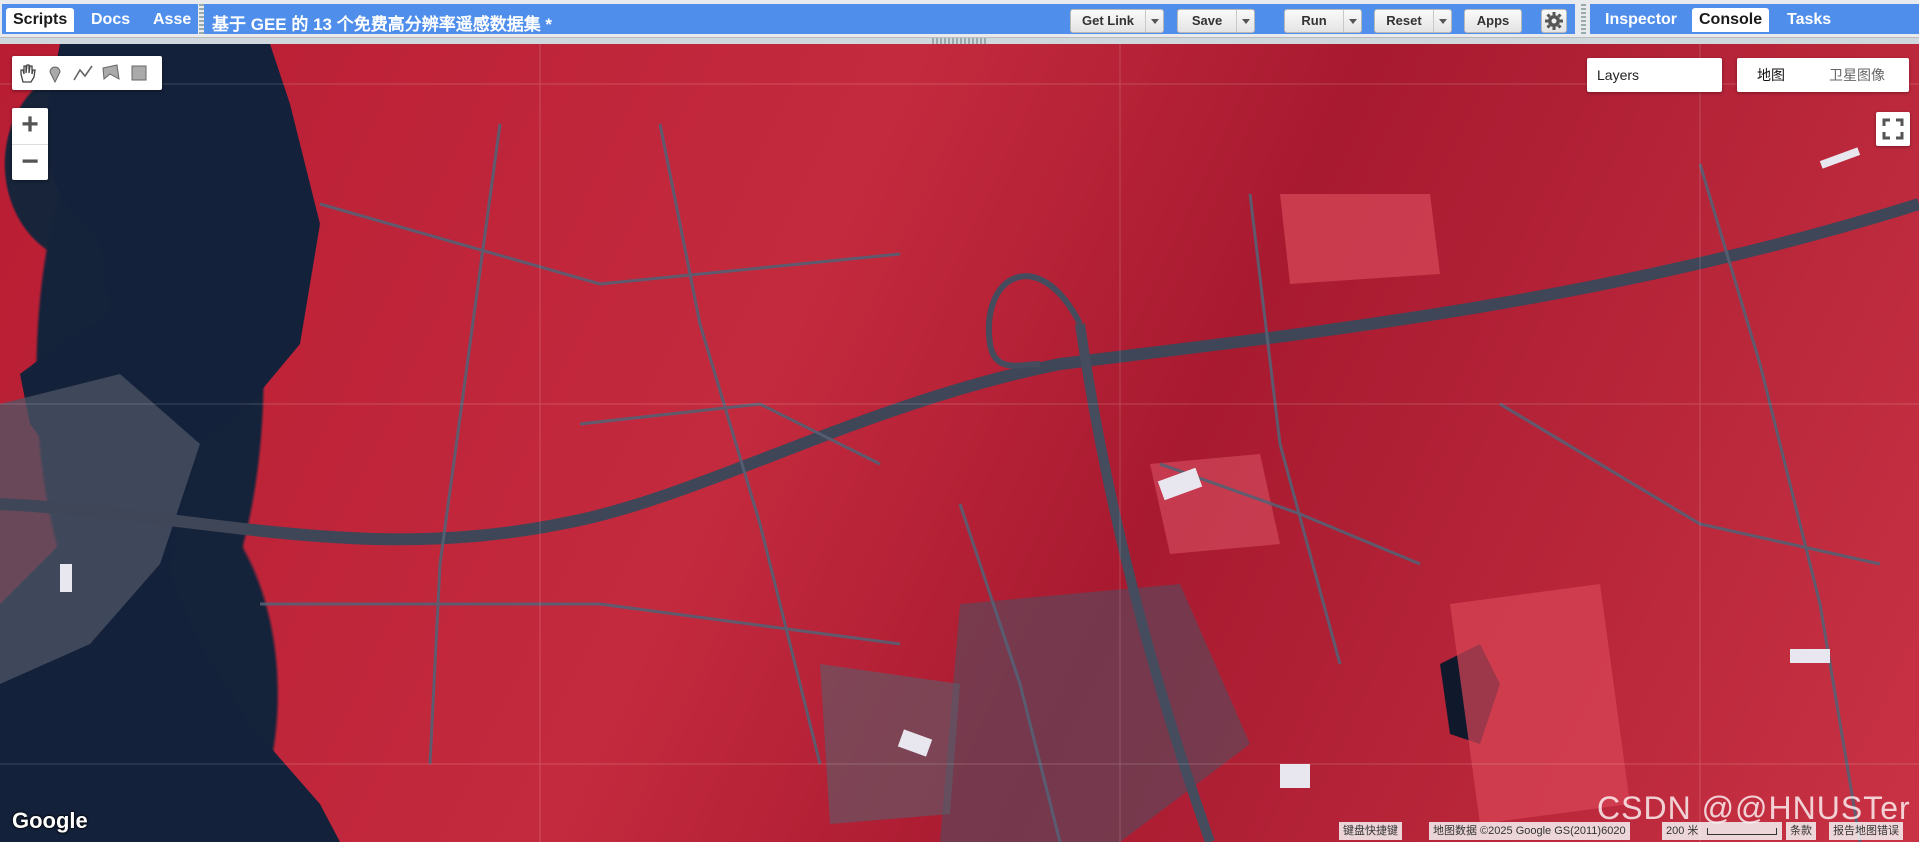 The image size is (1919, 842). Describe the element at coordinates (1583, 19) in the screenshot. I see `right-splitter` at that location.